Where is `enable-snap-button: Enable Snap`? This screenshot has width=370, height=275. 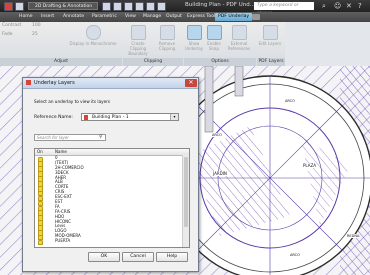 enable-snap-button: Enable Snap is located at coordinates (214, 38).